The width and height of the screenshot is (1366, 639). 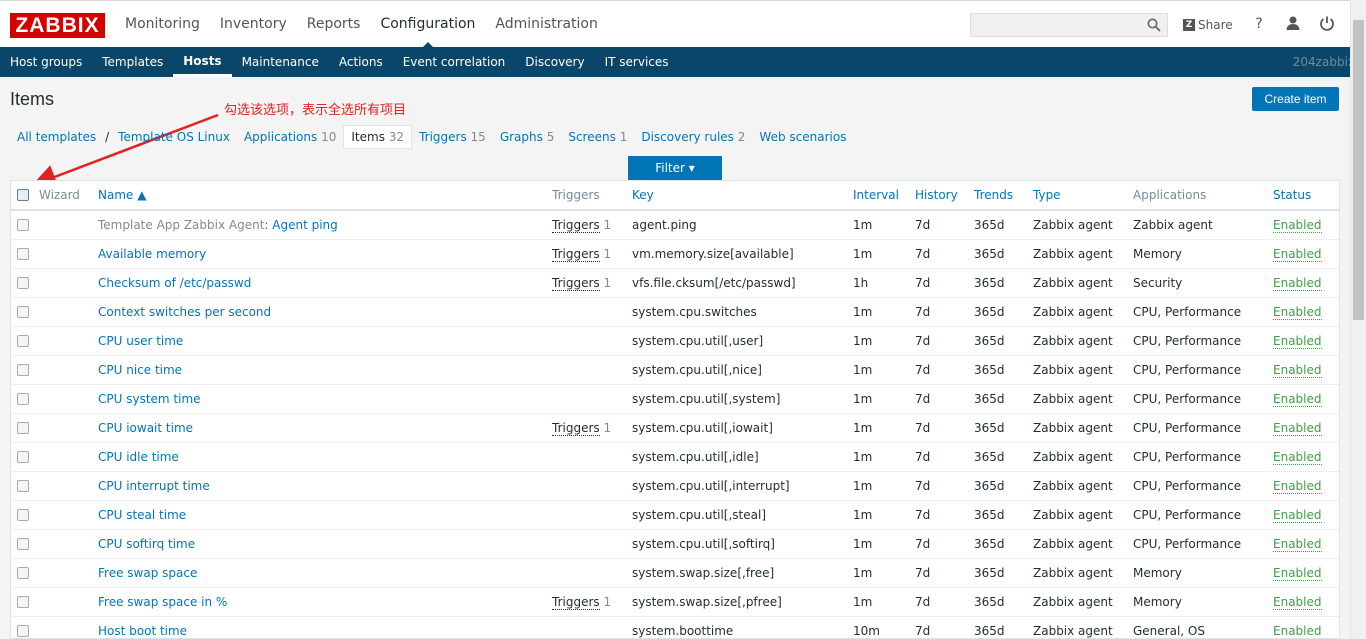 What do you see at coordinates (454, 62) in the screenshot?
I see `sub-nav-event-correlation: Event correlation` at bounding box center [454, 62].